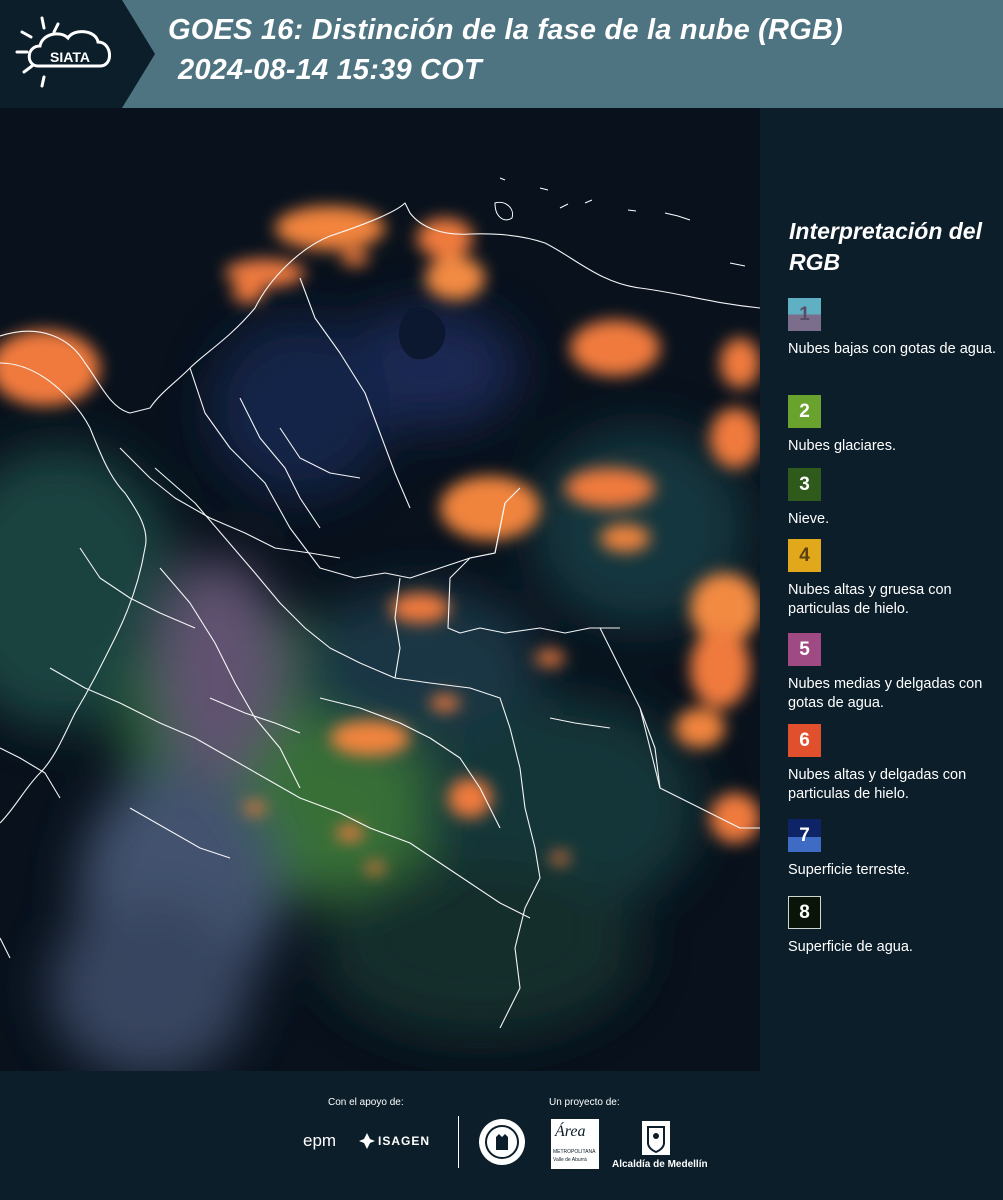  I want to click on legend-swatch: 2, so click(804, 411).